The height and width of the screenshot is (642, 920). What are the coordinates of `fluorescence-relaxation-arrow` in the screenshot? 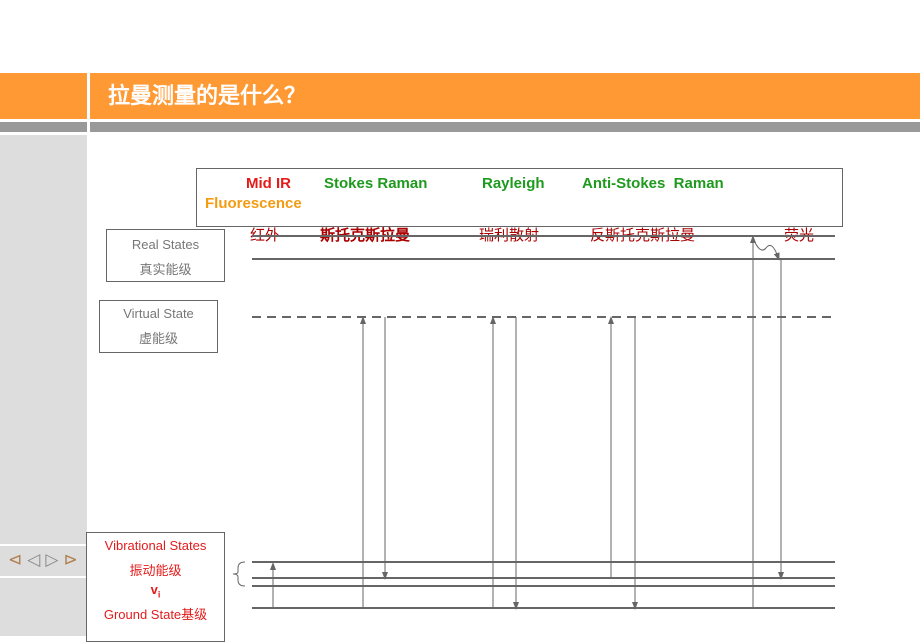 It's located at (766, 249).